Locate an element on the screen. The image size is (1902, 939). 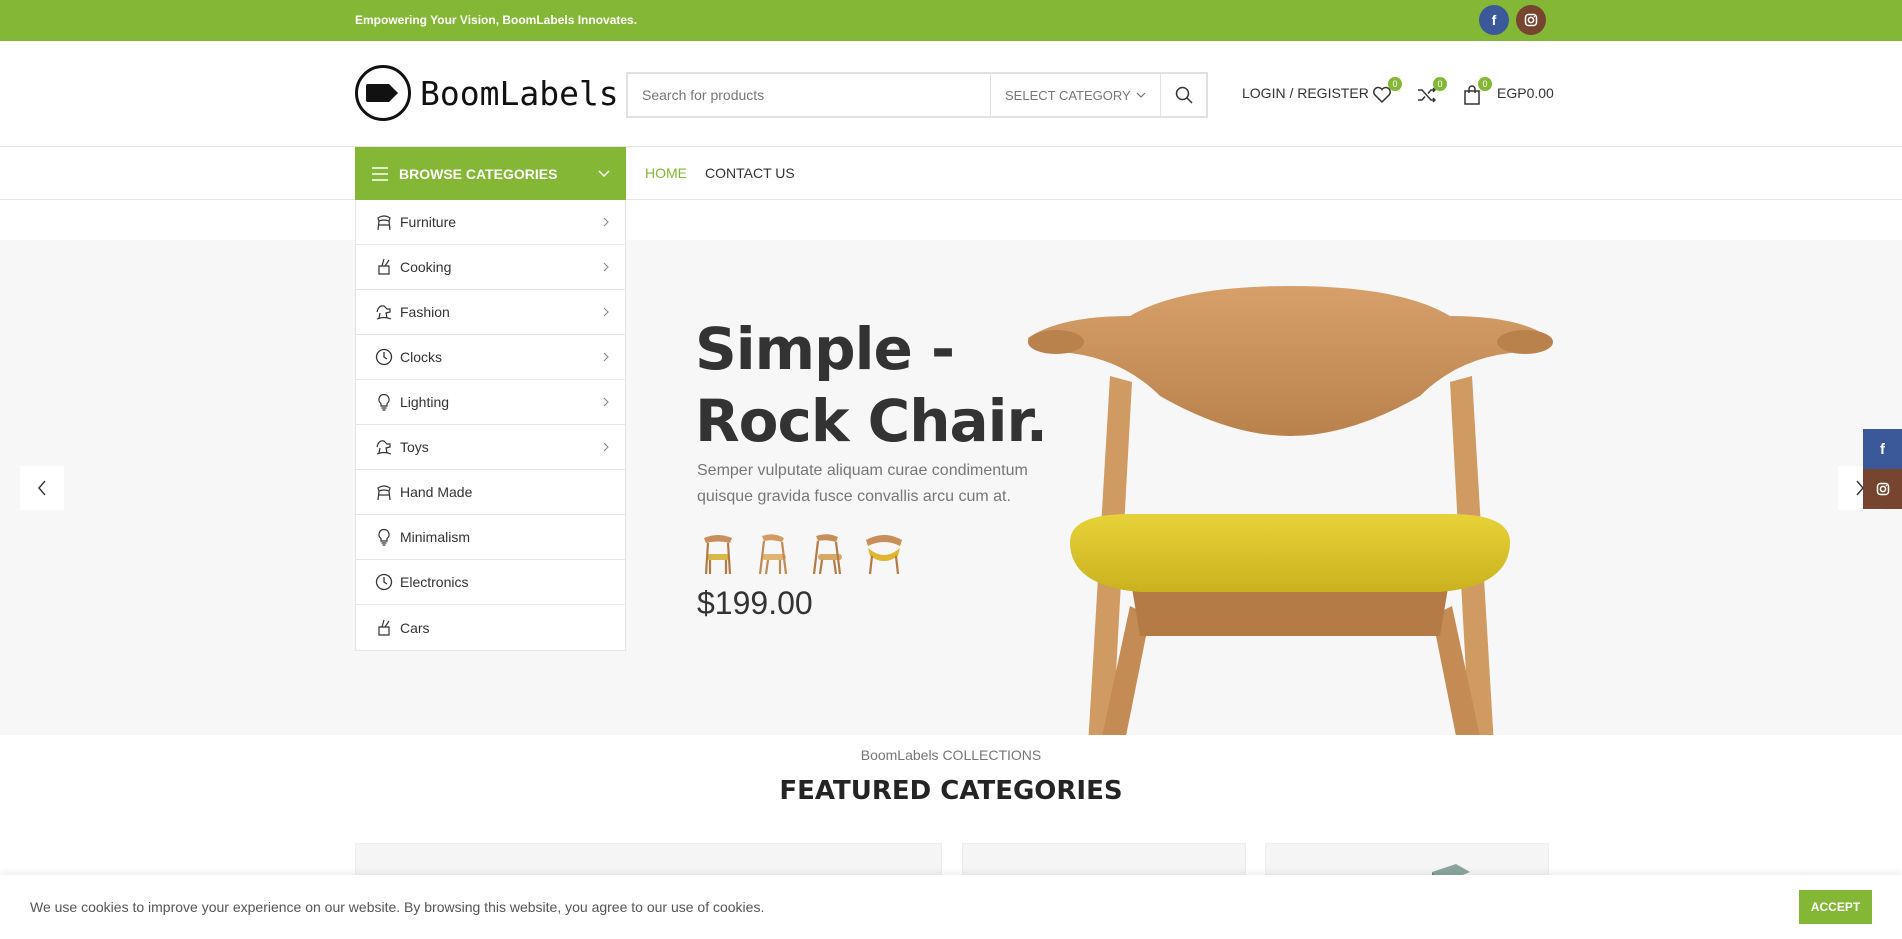
category-item-label: Fashion is located at coordinates (425, 312).